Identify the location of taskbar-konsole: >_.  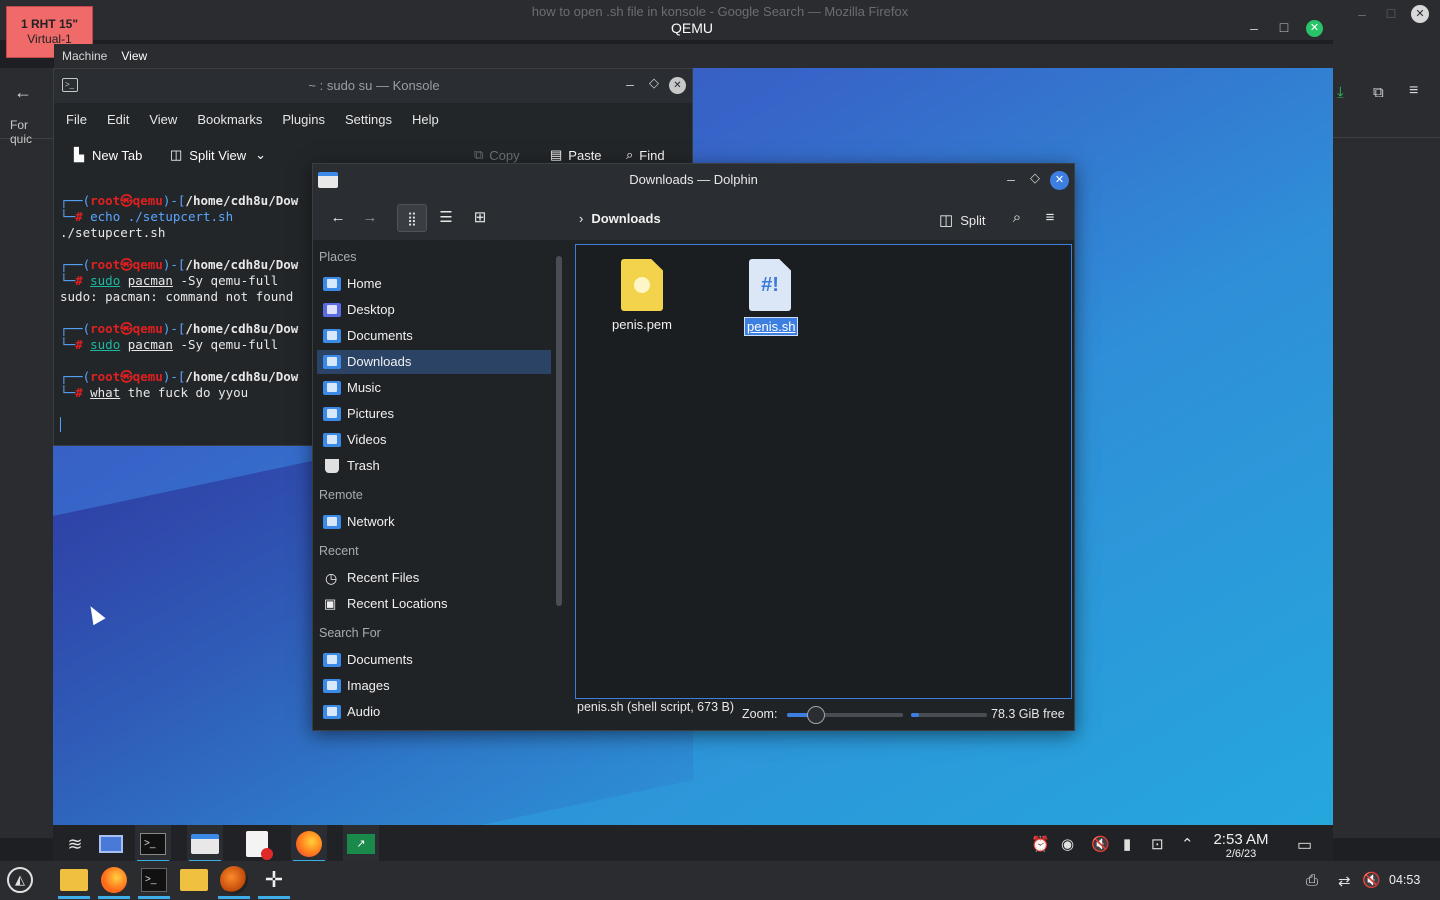
(153, 844).